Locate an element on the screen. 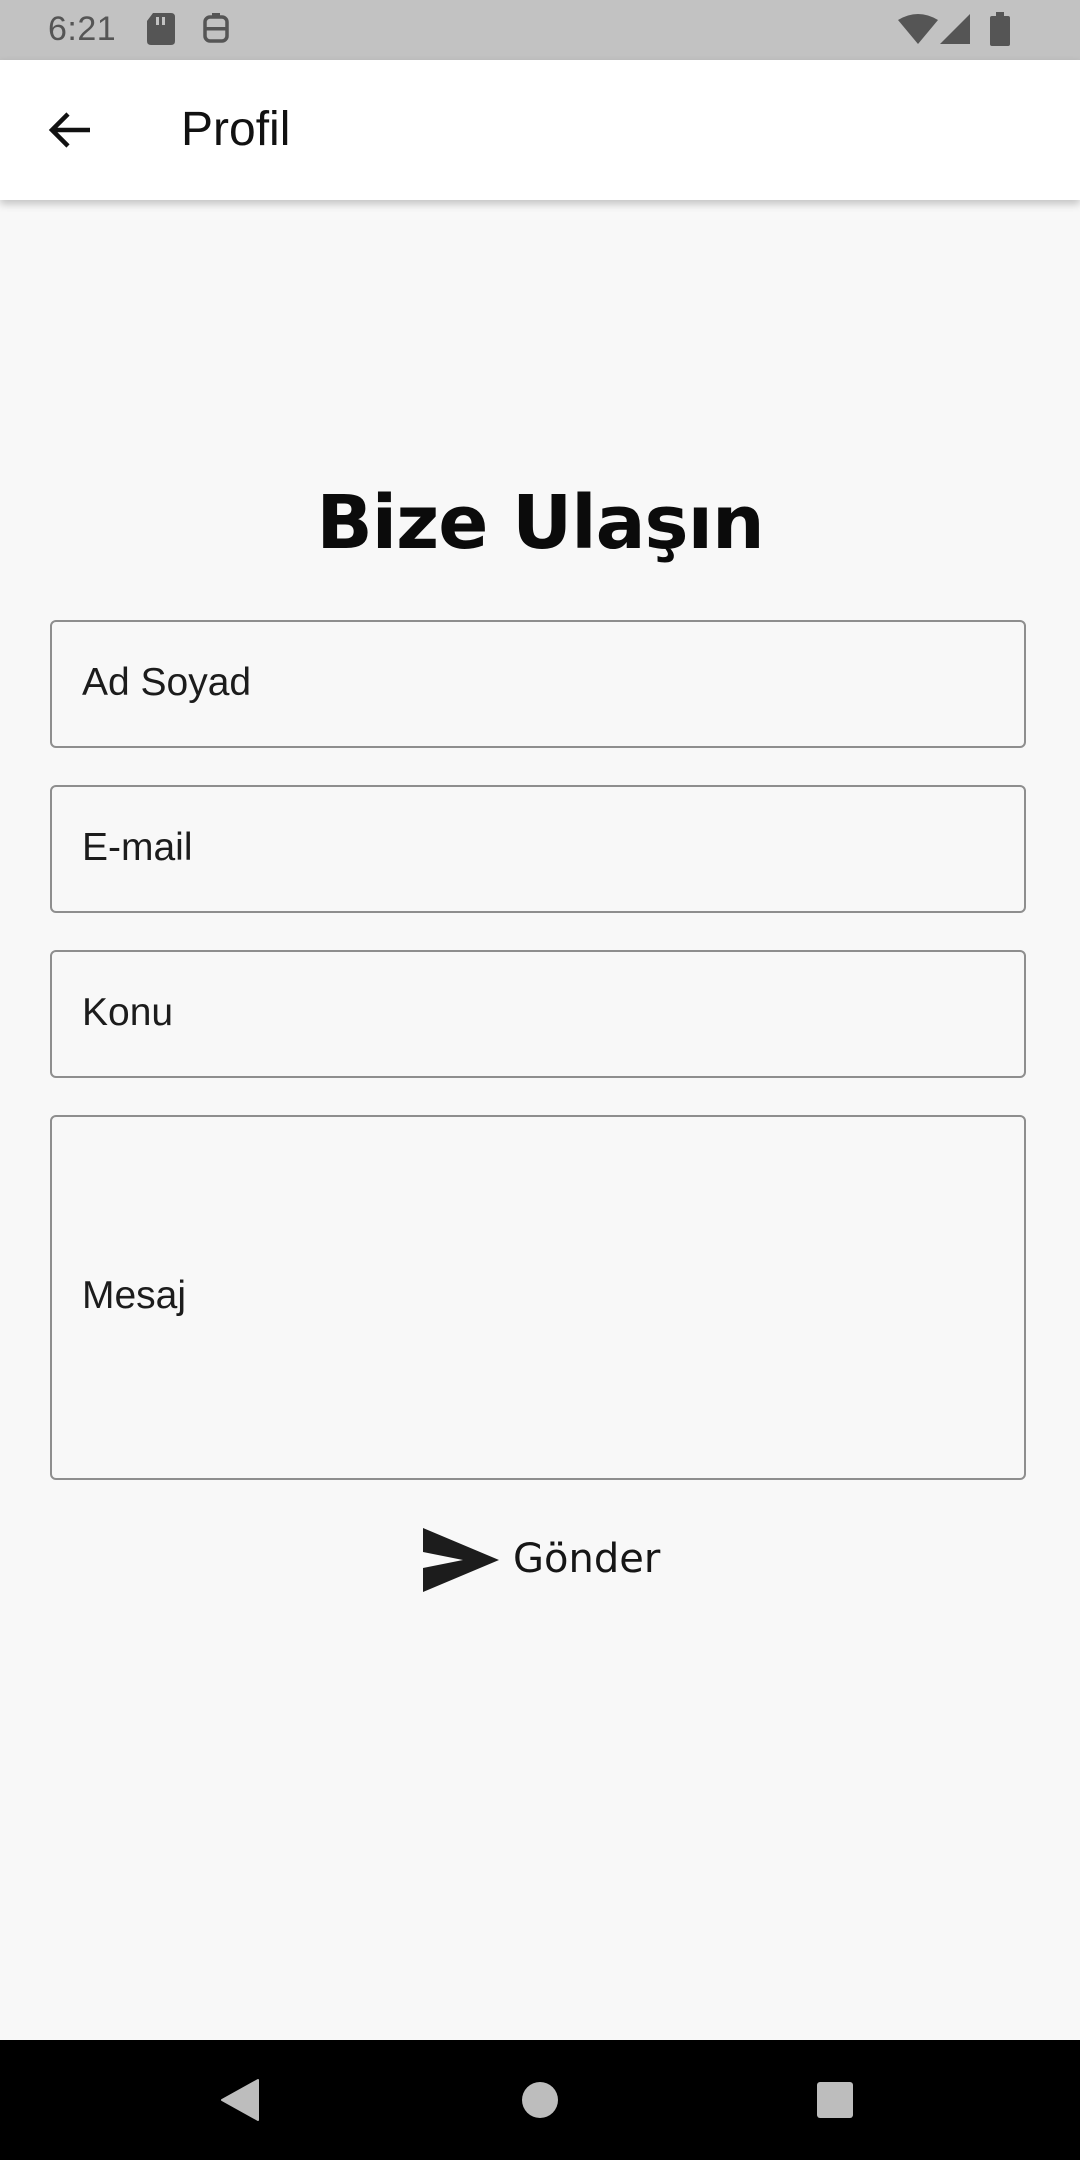 The width and height of the screenshot is (1080, 2160). send-icon is located at coordinates (461, 1560).